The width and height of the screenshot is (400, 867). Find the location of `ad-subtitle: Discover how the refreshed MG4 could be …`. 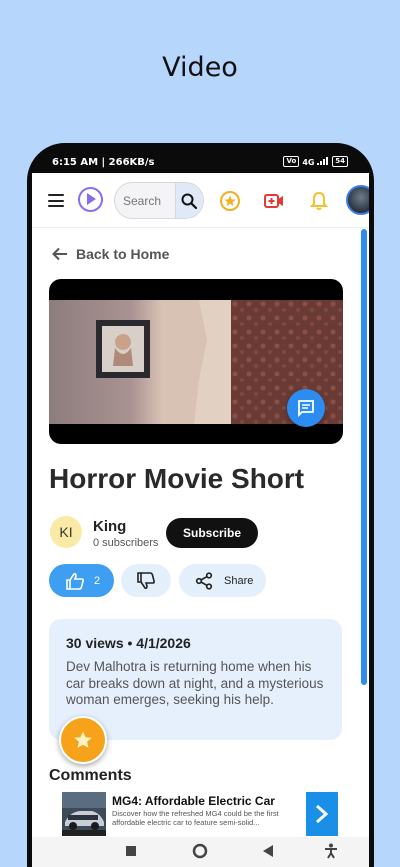

ad-subtitle: Discover how the refreshed MG4 could be … is located at coordinates (195, 818).